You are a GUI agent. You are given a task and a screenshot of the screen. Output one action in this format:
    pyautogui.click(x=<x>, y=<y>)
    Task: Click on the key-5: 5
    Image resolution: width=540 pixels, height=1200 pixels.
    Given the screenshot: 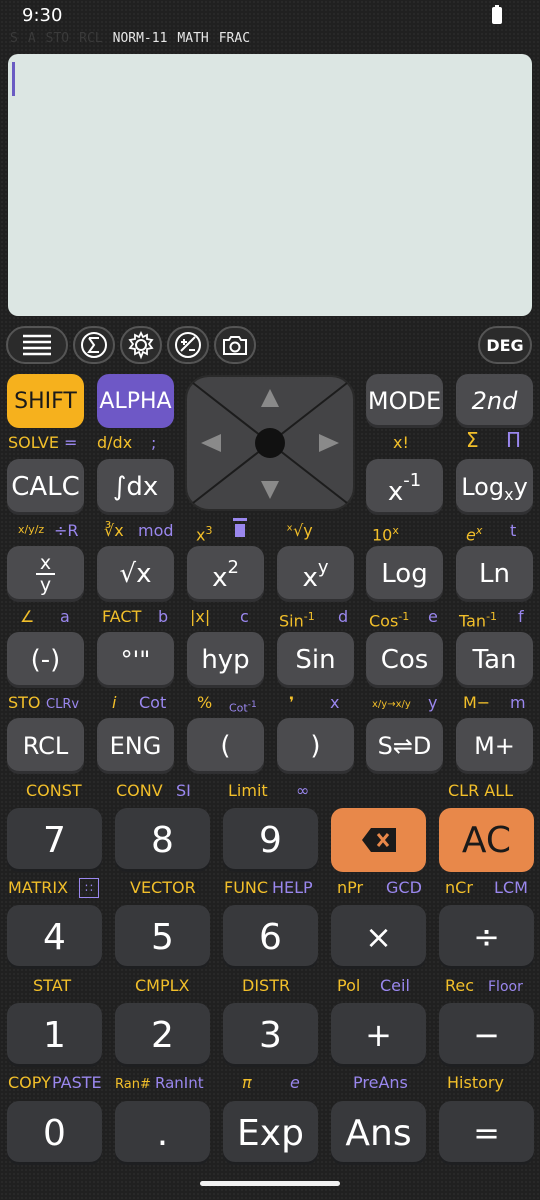 What is the action you would take?
    pyautogui.click(x=162, y=937)
    